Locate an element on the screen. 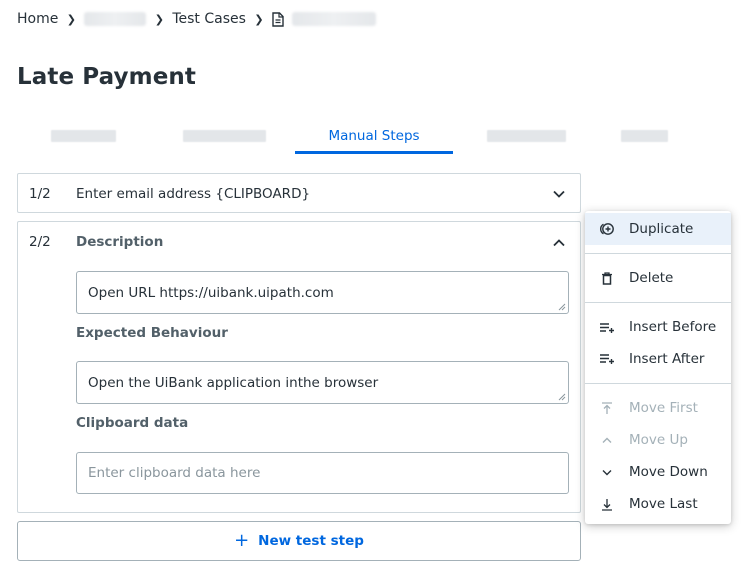 The height and width of the screenshot is (572, 752). clipboard-data-input: Enter clipboard data here is located at coordinates (322, 473).